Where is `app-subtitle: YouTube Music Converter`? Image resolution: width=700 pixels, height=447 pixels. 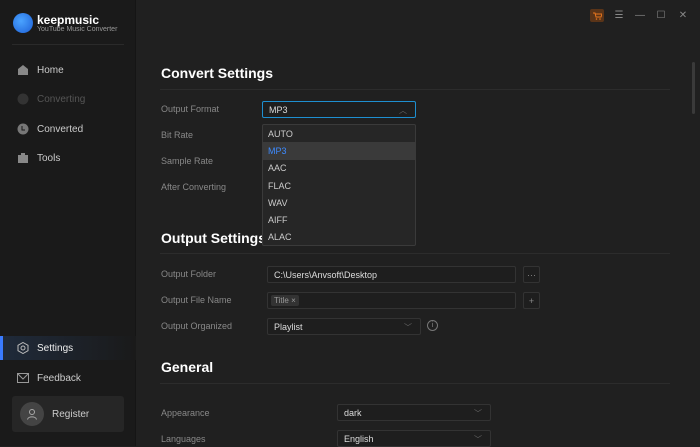
app-subtitle: YouTube Music Converter is located at coordinates (77, 29).